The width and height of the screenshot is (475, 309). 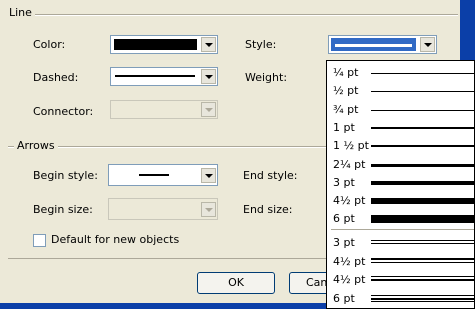 I want to click on line-style-option: 4½ pt, so click(x=401, y=201).